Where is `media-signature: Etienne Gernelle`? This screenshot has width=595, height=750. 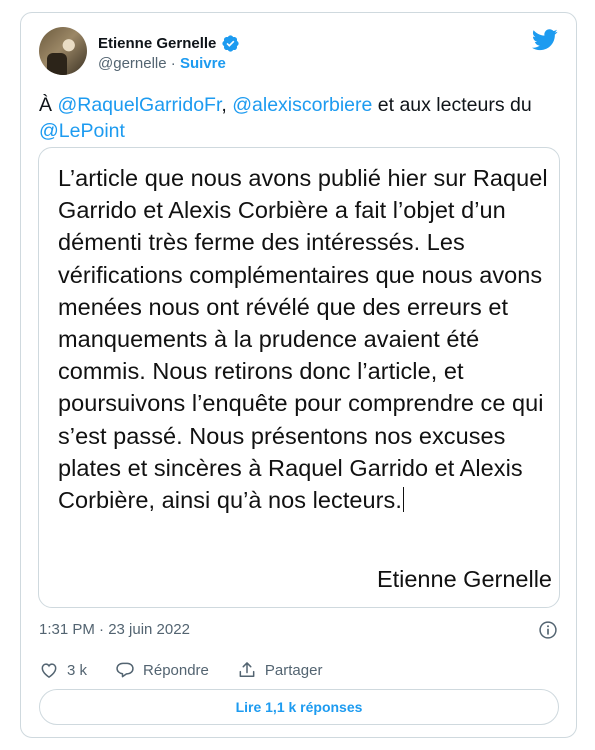 media-signature: Etienne Gernelle is located at coordinates (464, 579).